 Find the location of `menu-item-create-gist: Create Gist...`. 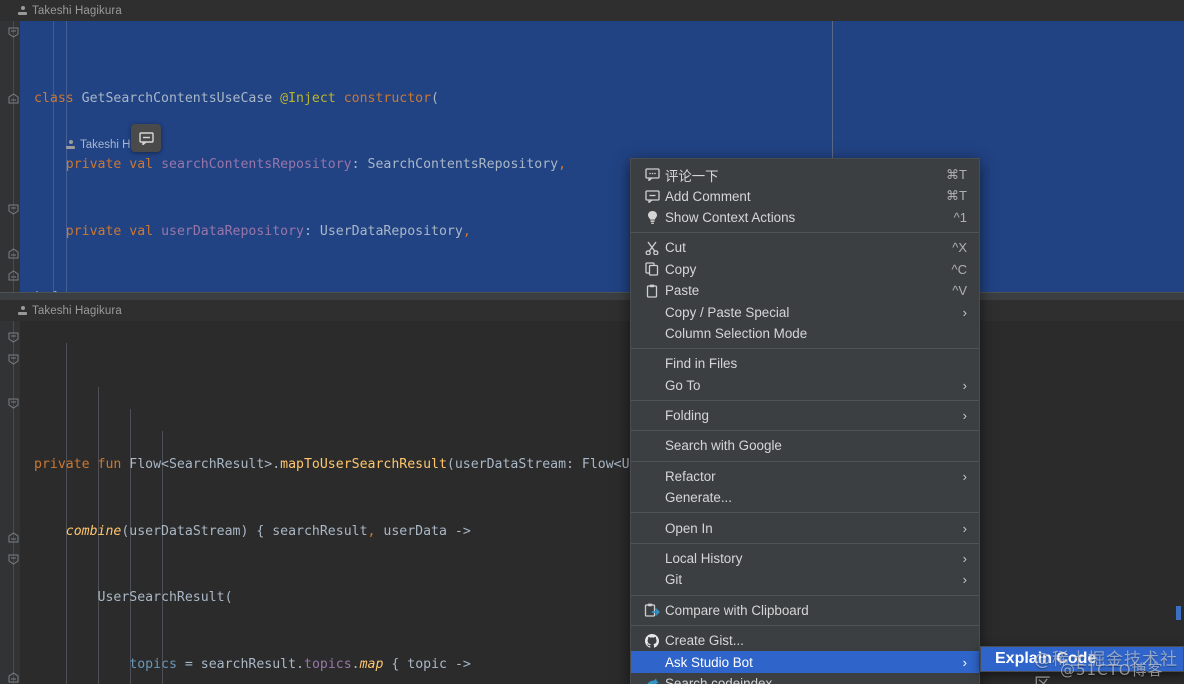

menu-item-create-gist: Create Gist... is located at coordinates (805, 640).